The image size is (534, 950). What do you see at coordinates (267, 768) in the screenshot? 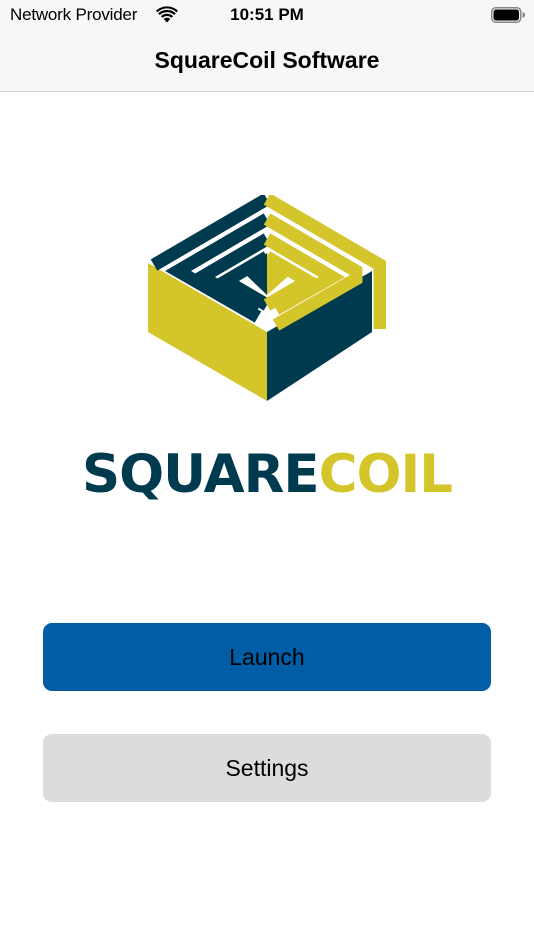
I see `settings-button: Settings` at bounding box center [267, 768].